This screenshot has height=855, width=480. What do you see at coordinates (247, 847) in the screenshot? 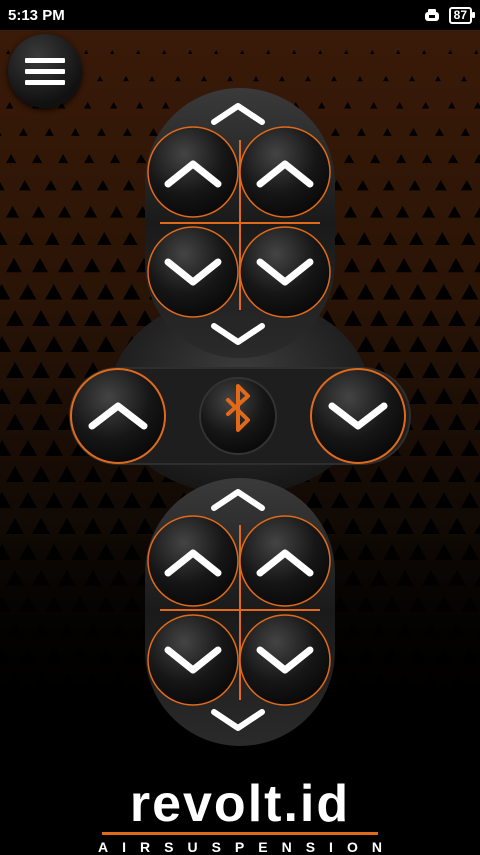
I see `brand-tagline: AIRSUSPENSION` at bounding box center [247, 847].